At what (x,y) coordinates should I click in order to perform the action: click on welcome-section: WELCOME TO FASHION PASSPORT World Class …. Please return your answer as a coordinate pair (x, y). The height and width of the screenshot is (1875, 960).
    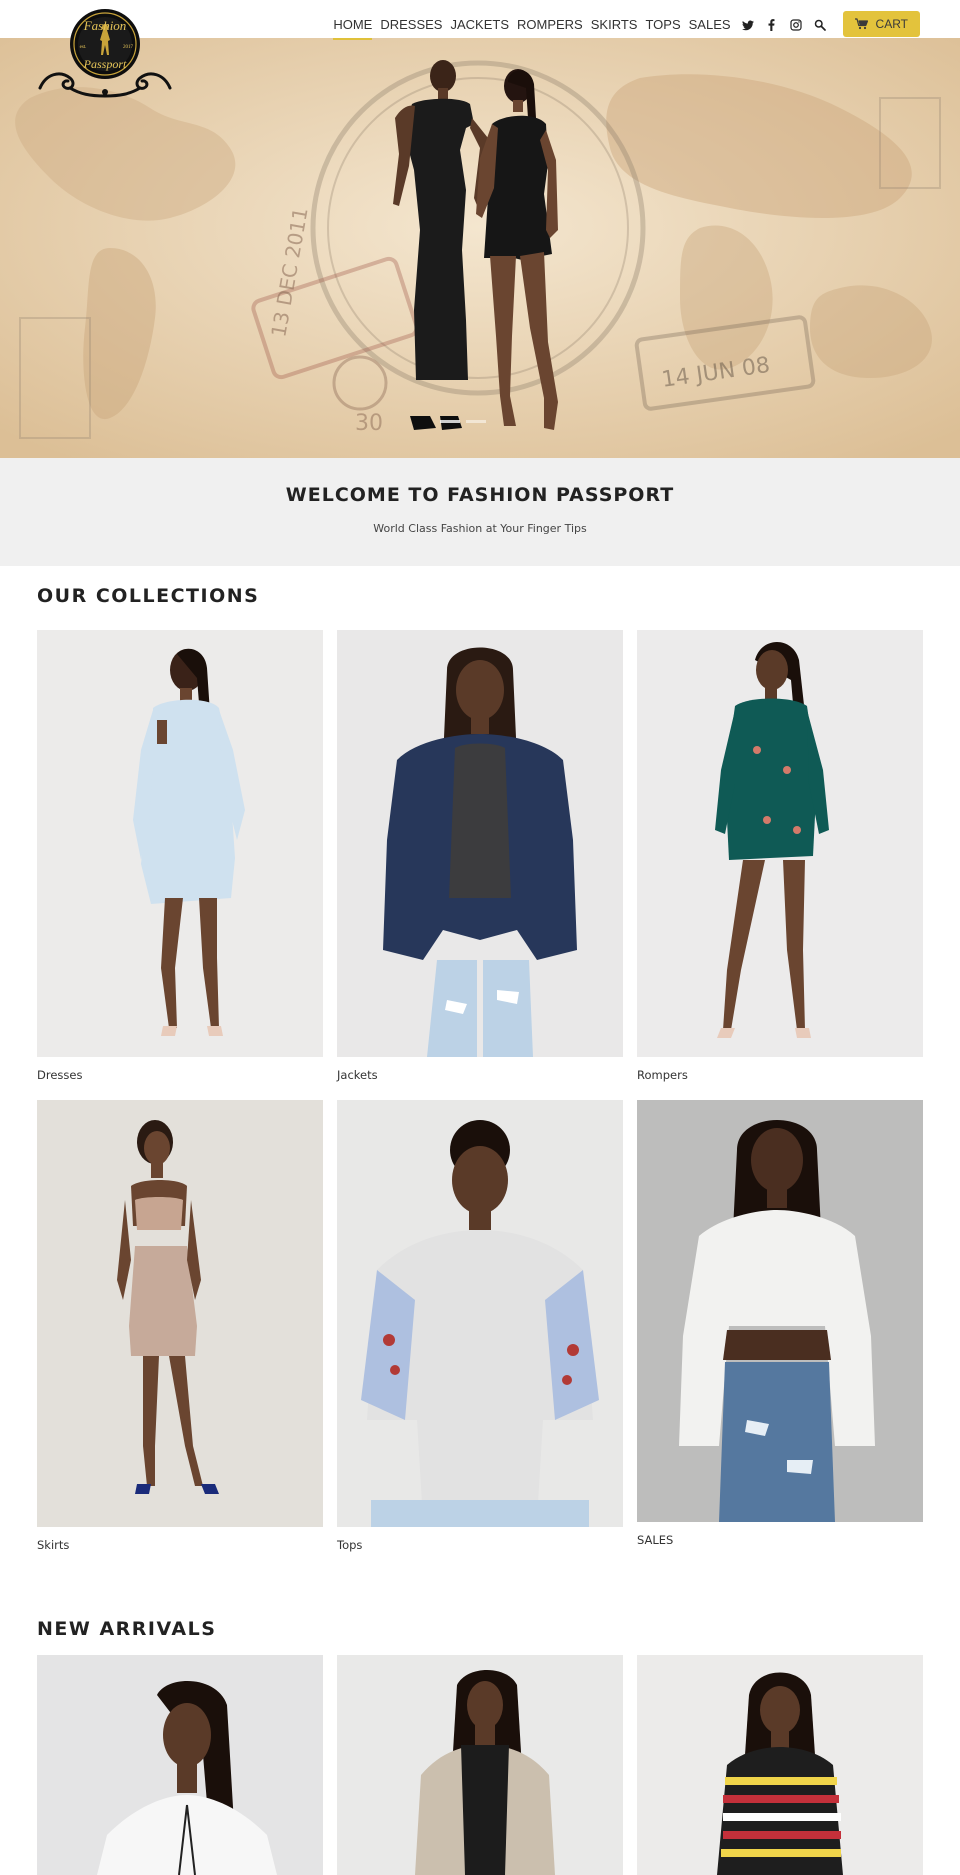
    Looking at the image, I should click on (480, 512).